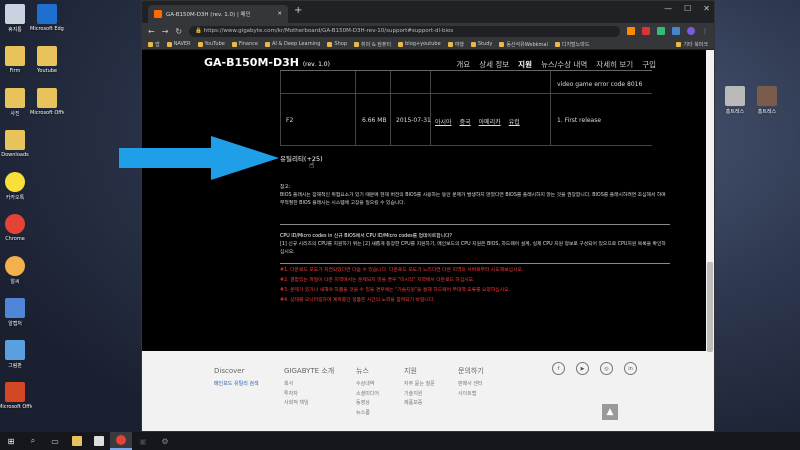  Describe the element at coordinates (178, 44) in the screenshot. I see `bookmark-item: NAVER` at that location.